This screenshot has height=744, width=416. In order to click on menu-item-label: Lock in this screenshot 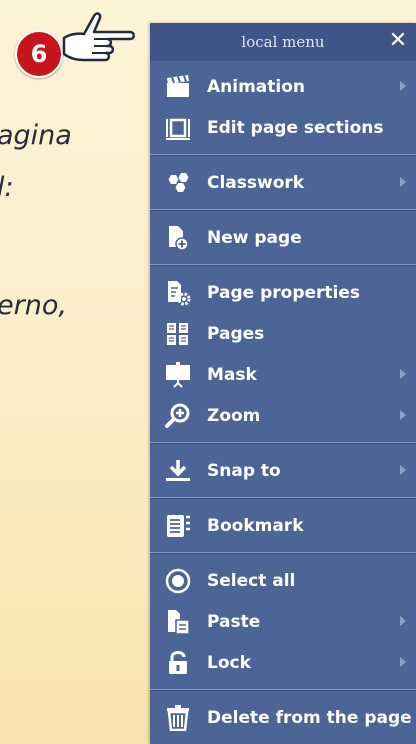, I will do `click(229, 662)`.